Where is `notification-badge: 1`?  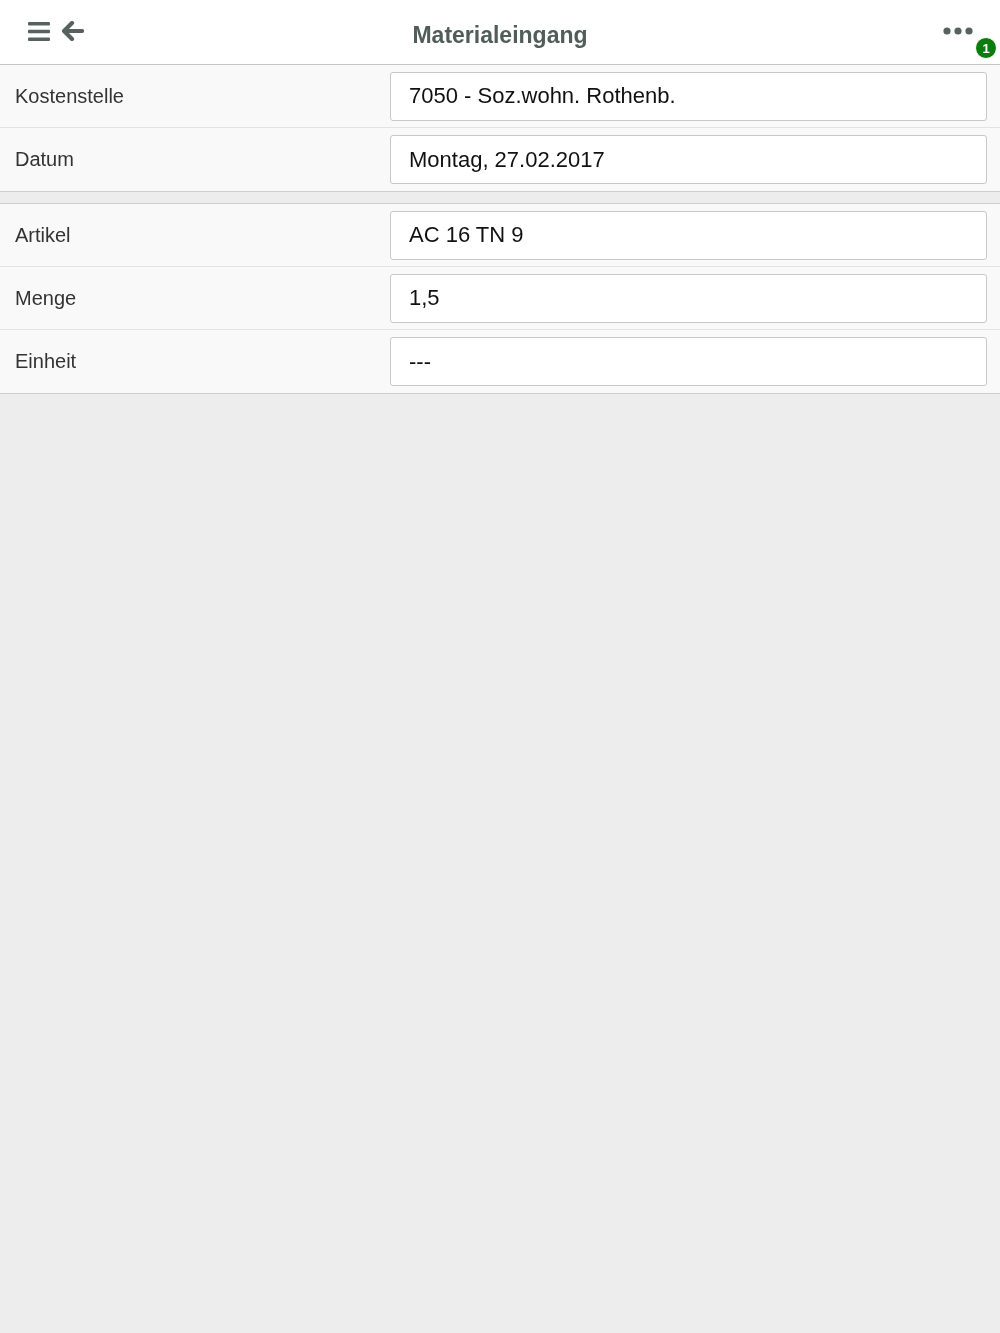 notification-badge: 1 is located at coordinates (986, 48).